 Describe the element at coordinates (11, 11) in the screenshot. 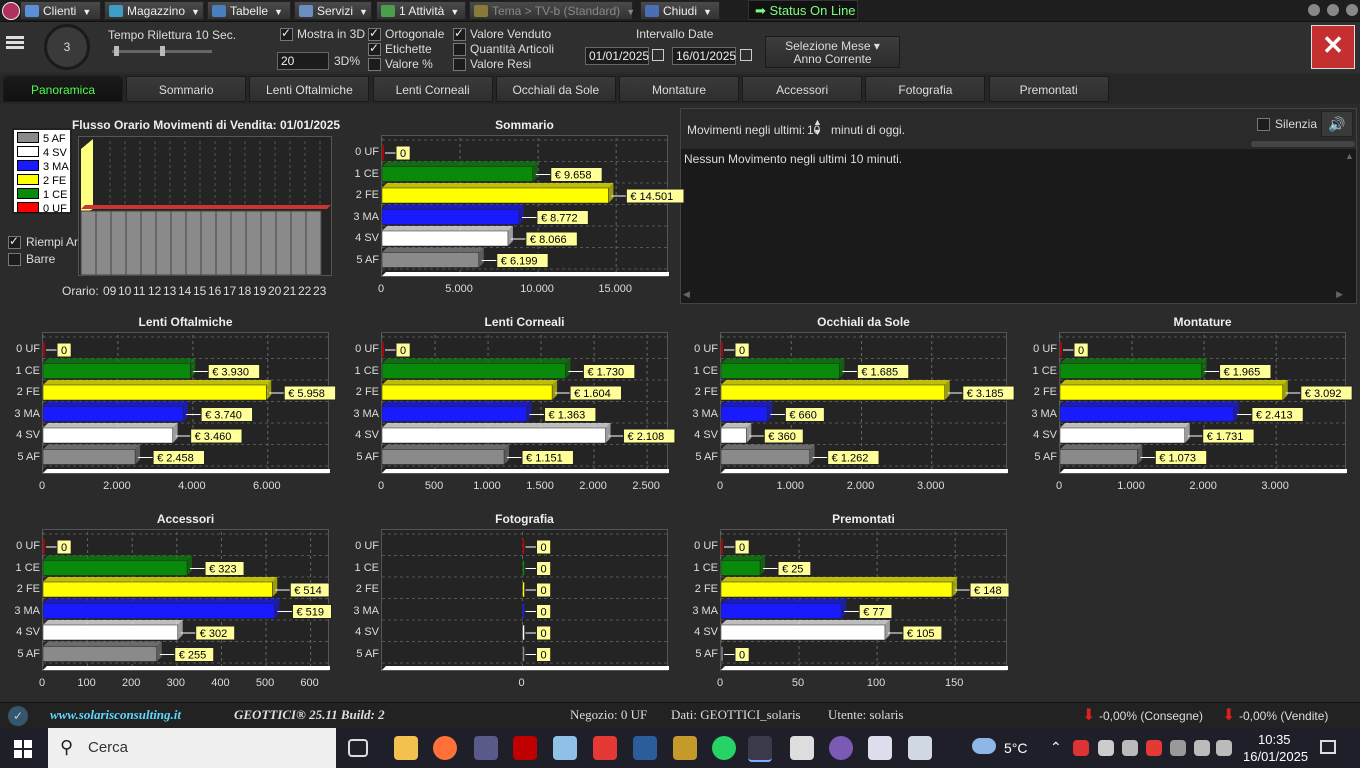

I see `app-logo-icon` at that location.